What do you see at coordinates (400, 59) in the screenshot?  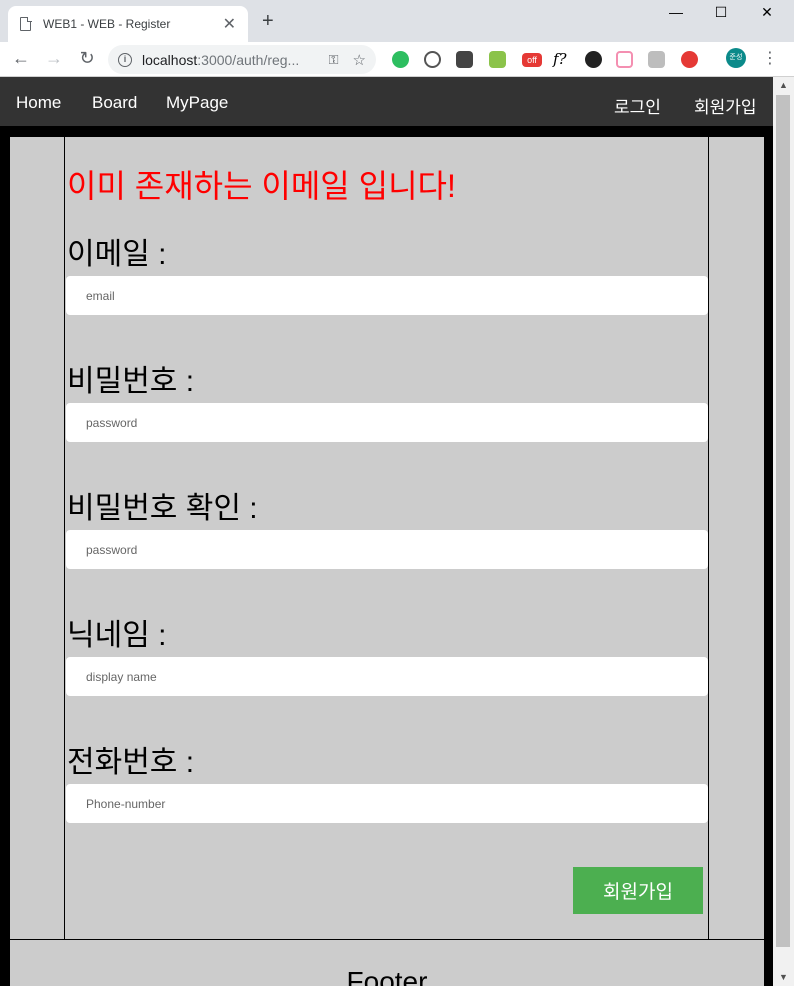 I see `evernote-extension-icon` at bounding box center [400, 59].